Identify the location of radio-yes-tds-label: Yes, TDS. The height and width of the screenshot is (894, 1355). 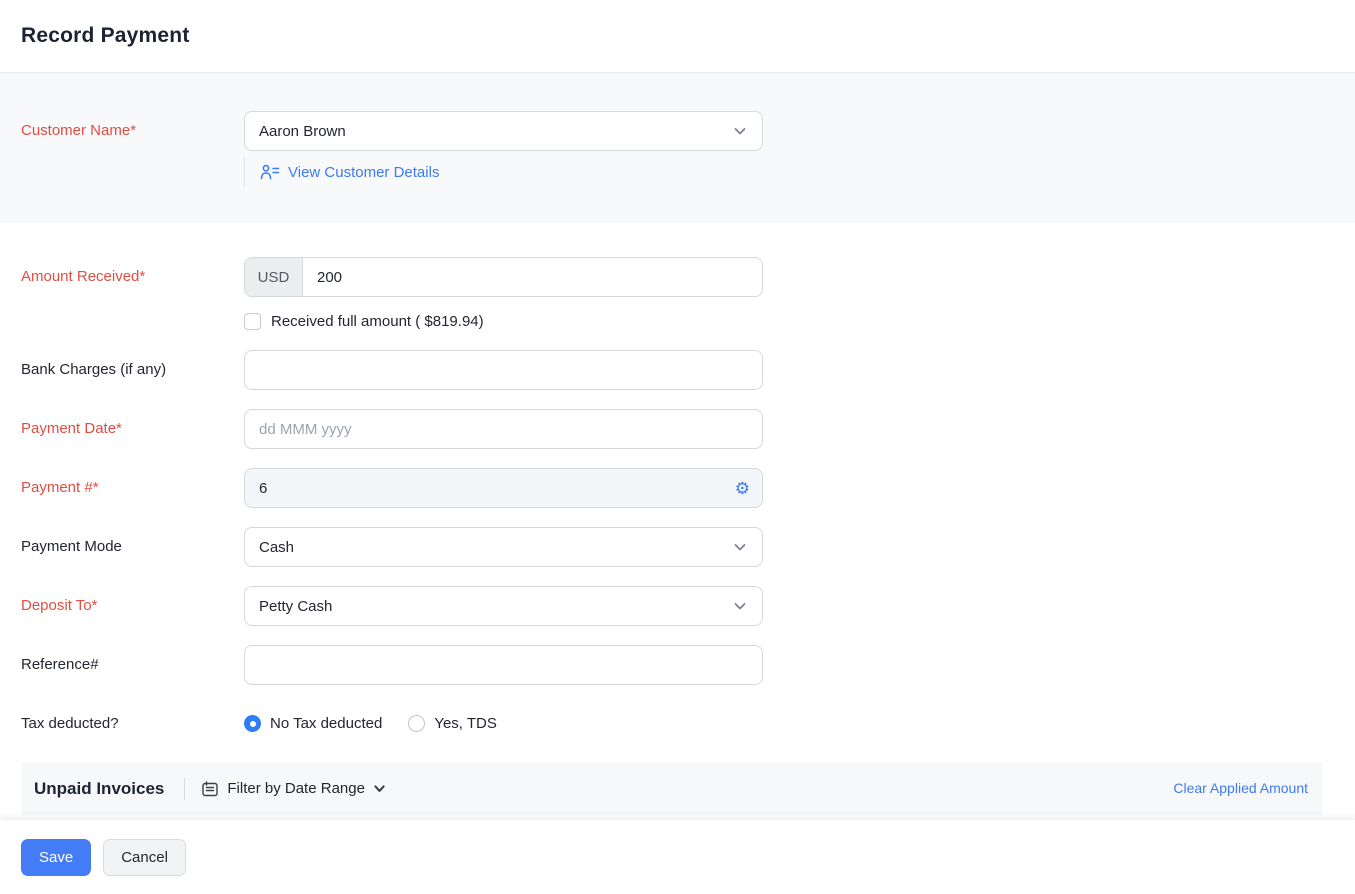
(465, 723).